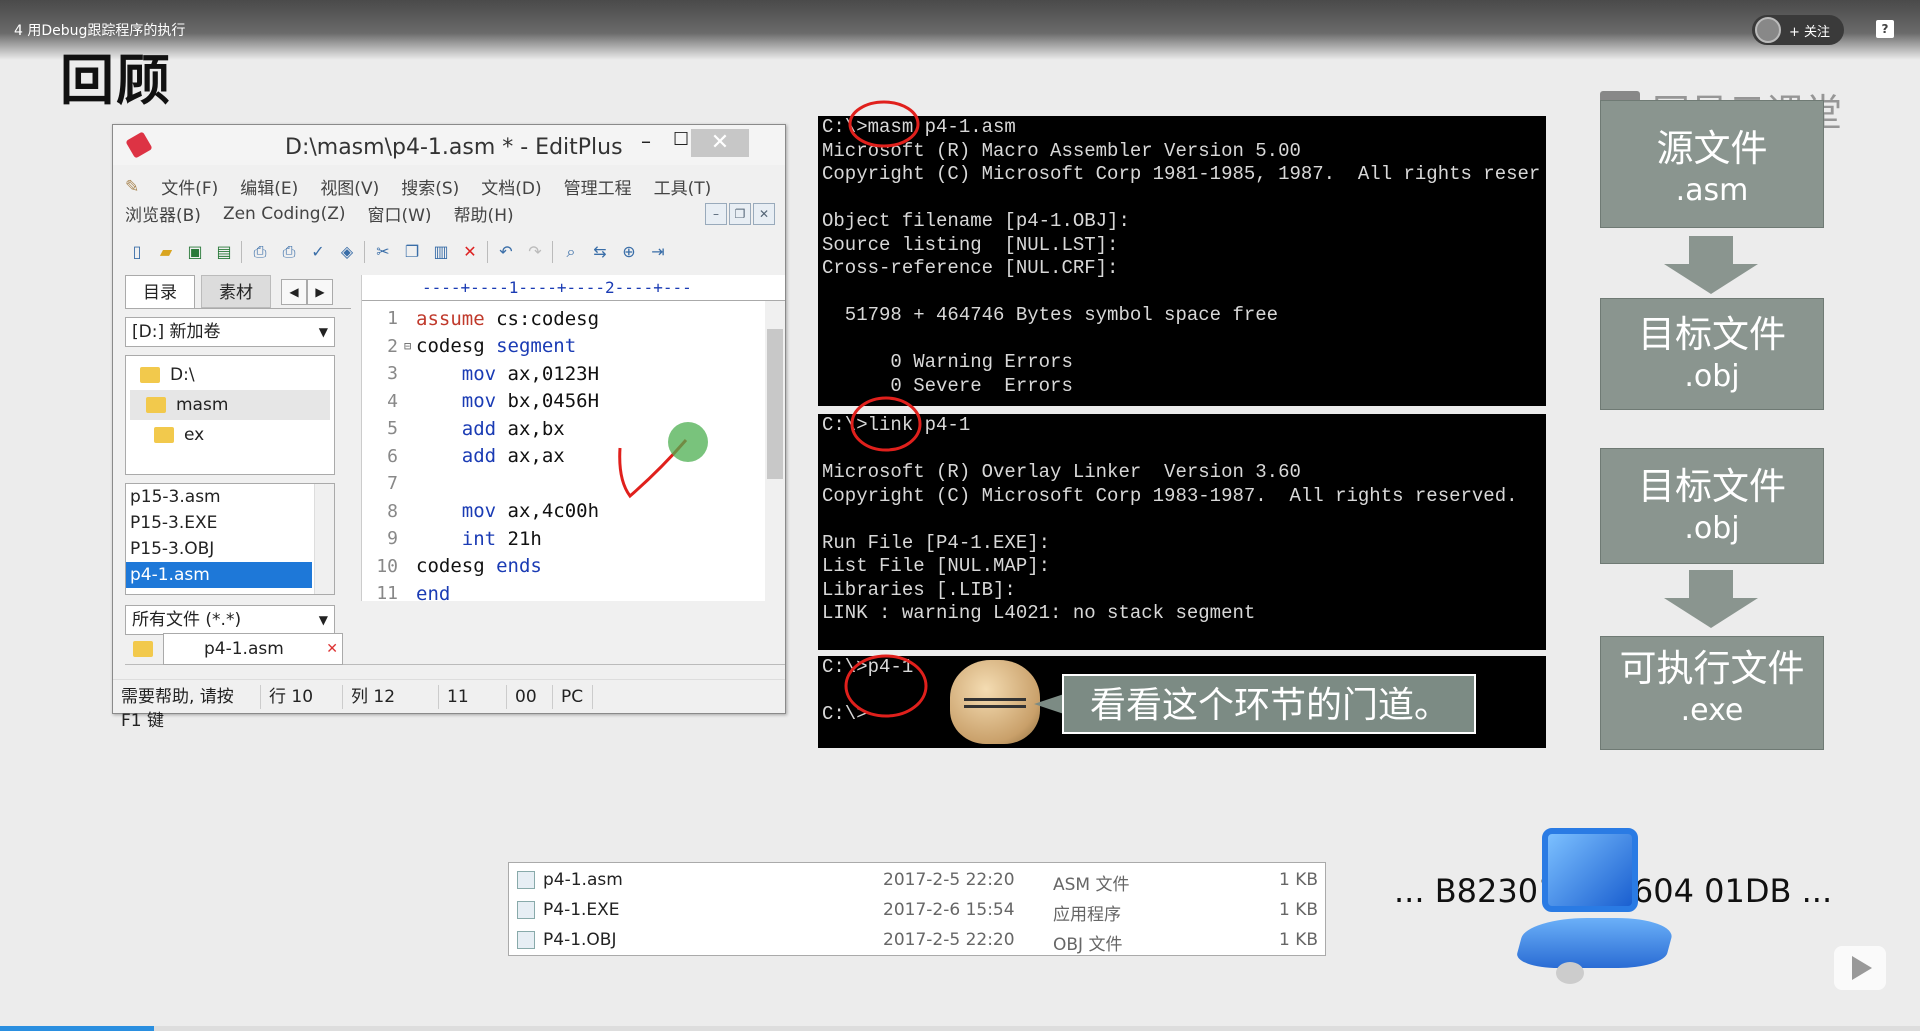 Image resolution: width=1920 pixels, height=1031 pixels. I want to click on close-tab-icon: ✕, so click(332, 649).